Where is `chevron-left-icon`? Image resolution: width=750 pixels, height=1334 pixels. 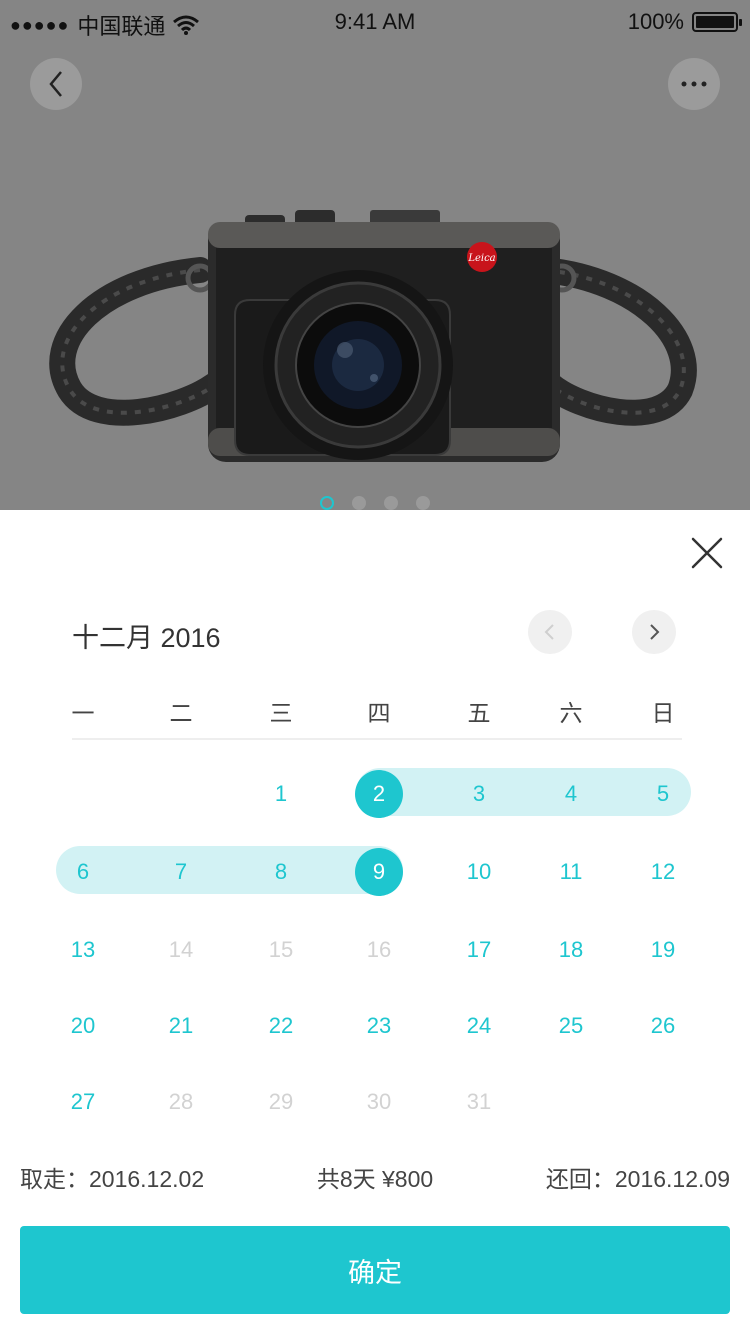 chevron-left-icon is located at coordinates (55, 84).